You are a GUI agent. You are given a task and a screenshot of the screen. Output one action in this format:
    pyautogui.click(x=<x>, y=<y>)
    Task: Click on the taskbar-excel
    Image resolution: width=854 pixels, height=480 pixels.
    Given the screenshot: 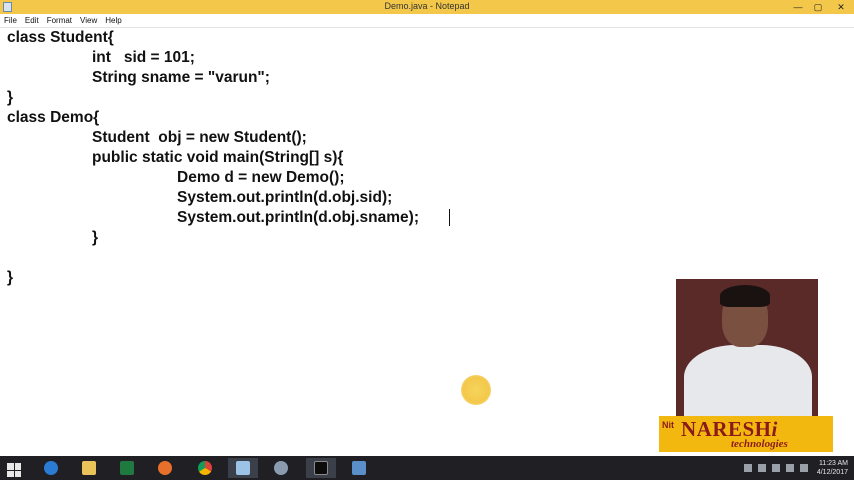 What is the action you would take?
    pyautogui.click(x=127, y=468)
    